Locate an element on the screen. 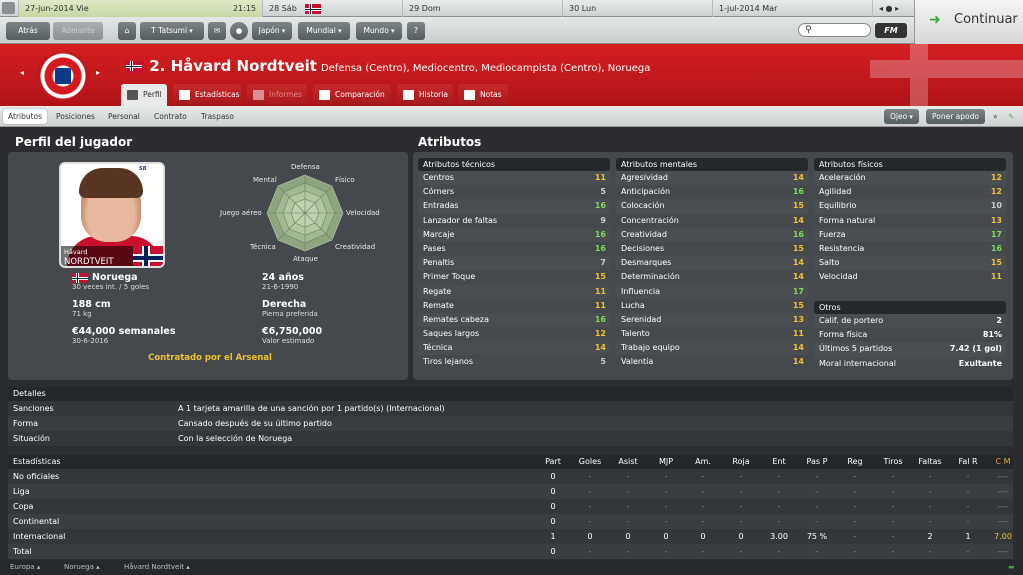 Image resolution: width=1023 pixels, height=575 pixels. forward-button: Adelante is located at coordinates (78, 31).